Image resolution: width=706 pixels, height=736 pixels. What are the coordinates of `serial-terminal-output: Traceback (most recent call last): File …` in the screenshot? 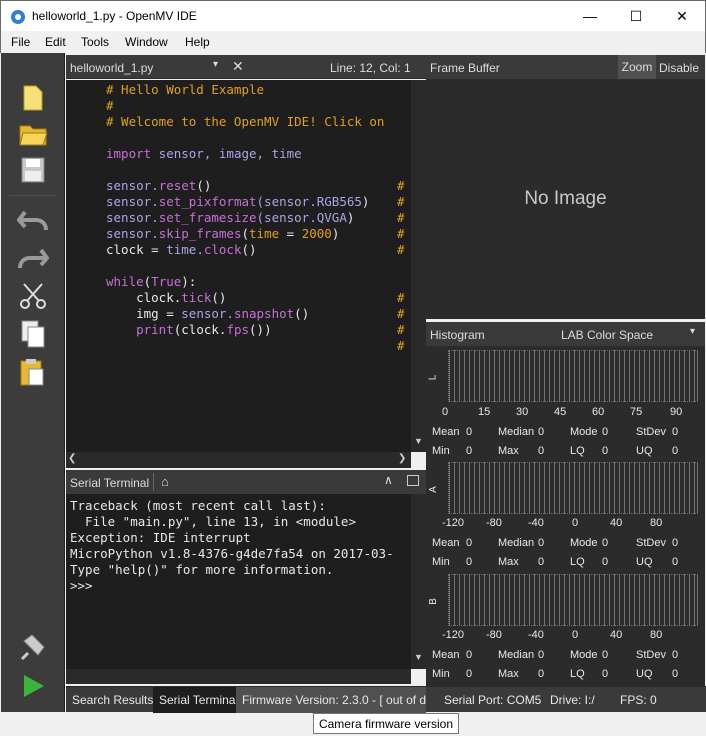 It's located at (238, 581).